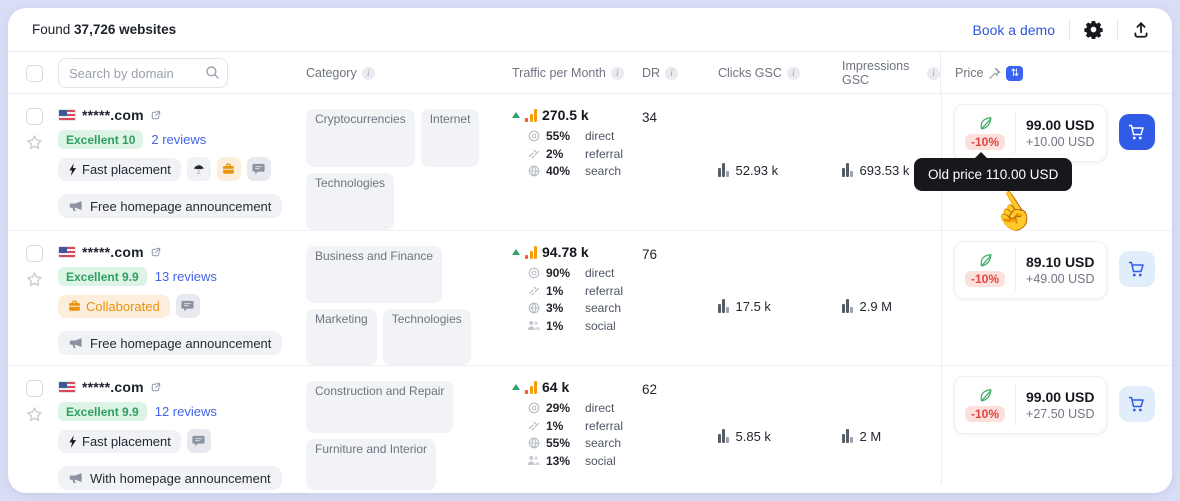 This screenshot has width=1180, height=501. What do you see at coordinates (584, 154) in the screenshot?
I see `traffic-breakdown-item: 2% referral` at bounding box center [584, 154].